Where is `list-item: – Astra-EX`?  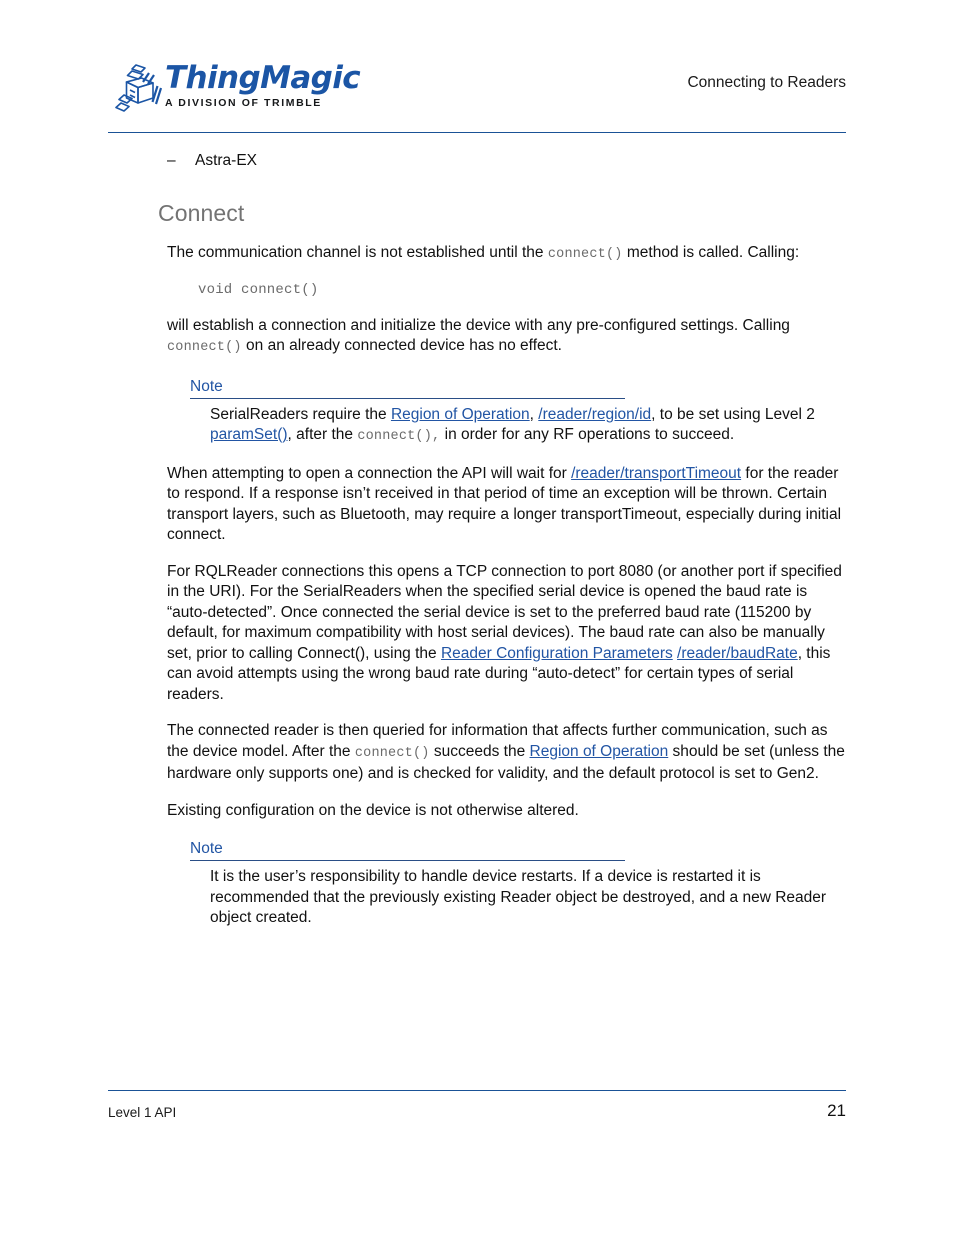 list-item: – Astra-EX is located at coordinates (477, 161).